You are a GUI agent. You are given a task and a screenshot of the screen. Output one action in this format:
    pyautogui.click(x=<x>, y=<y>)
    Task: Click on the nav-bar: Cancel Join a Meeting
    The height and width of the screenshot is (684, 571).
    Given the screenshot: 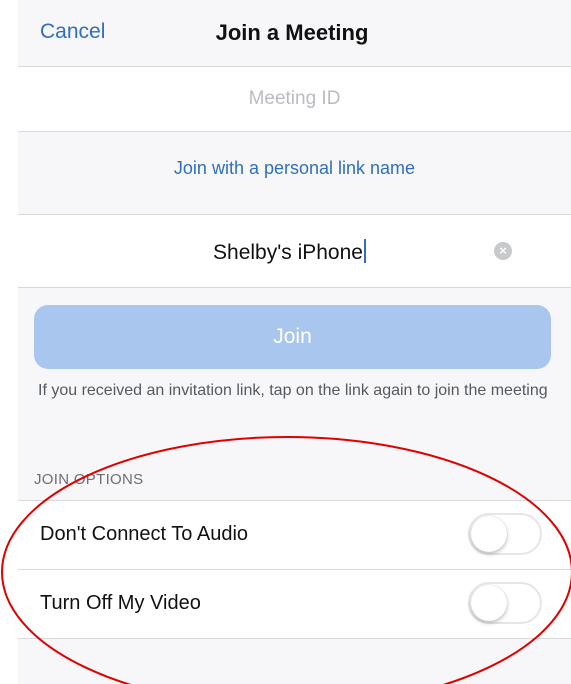 What is the action you would take?
    pyautogui.click(x=294, y=33)
    